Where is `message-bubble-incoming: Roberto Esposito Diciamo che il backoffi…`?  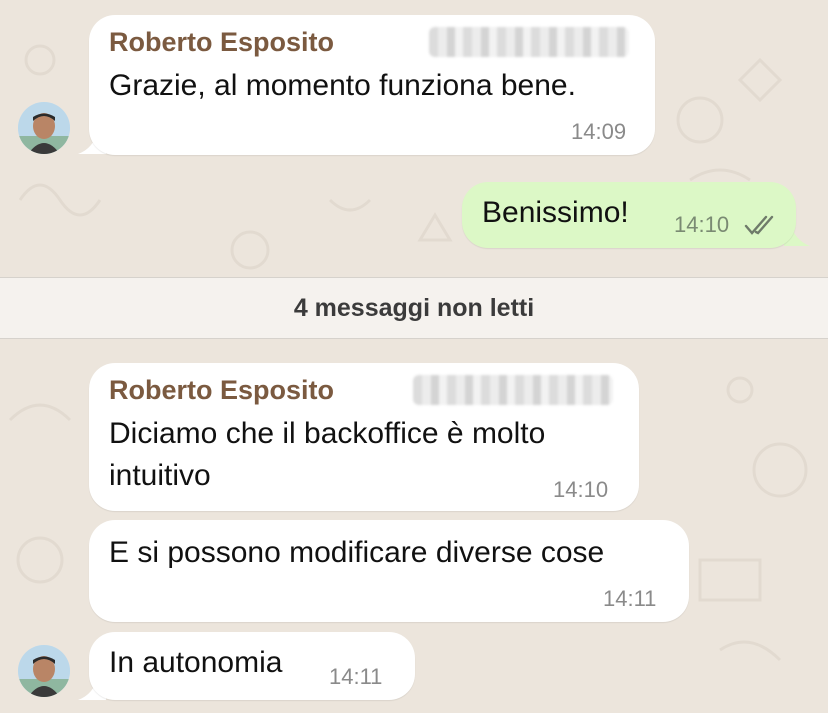 message-bubble-incoming: Roberto Esposito Diciamo che il backoffi… is located at coordinates (364, 437).